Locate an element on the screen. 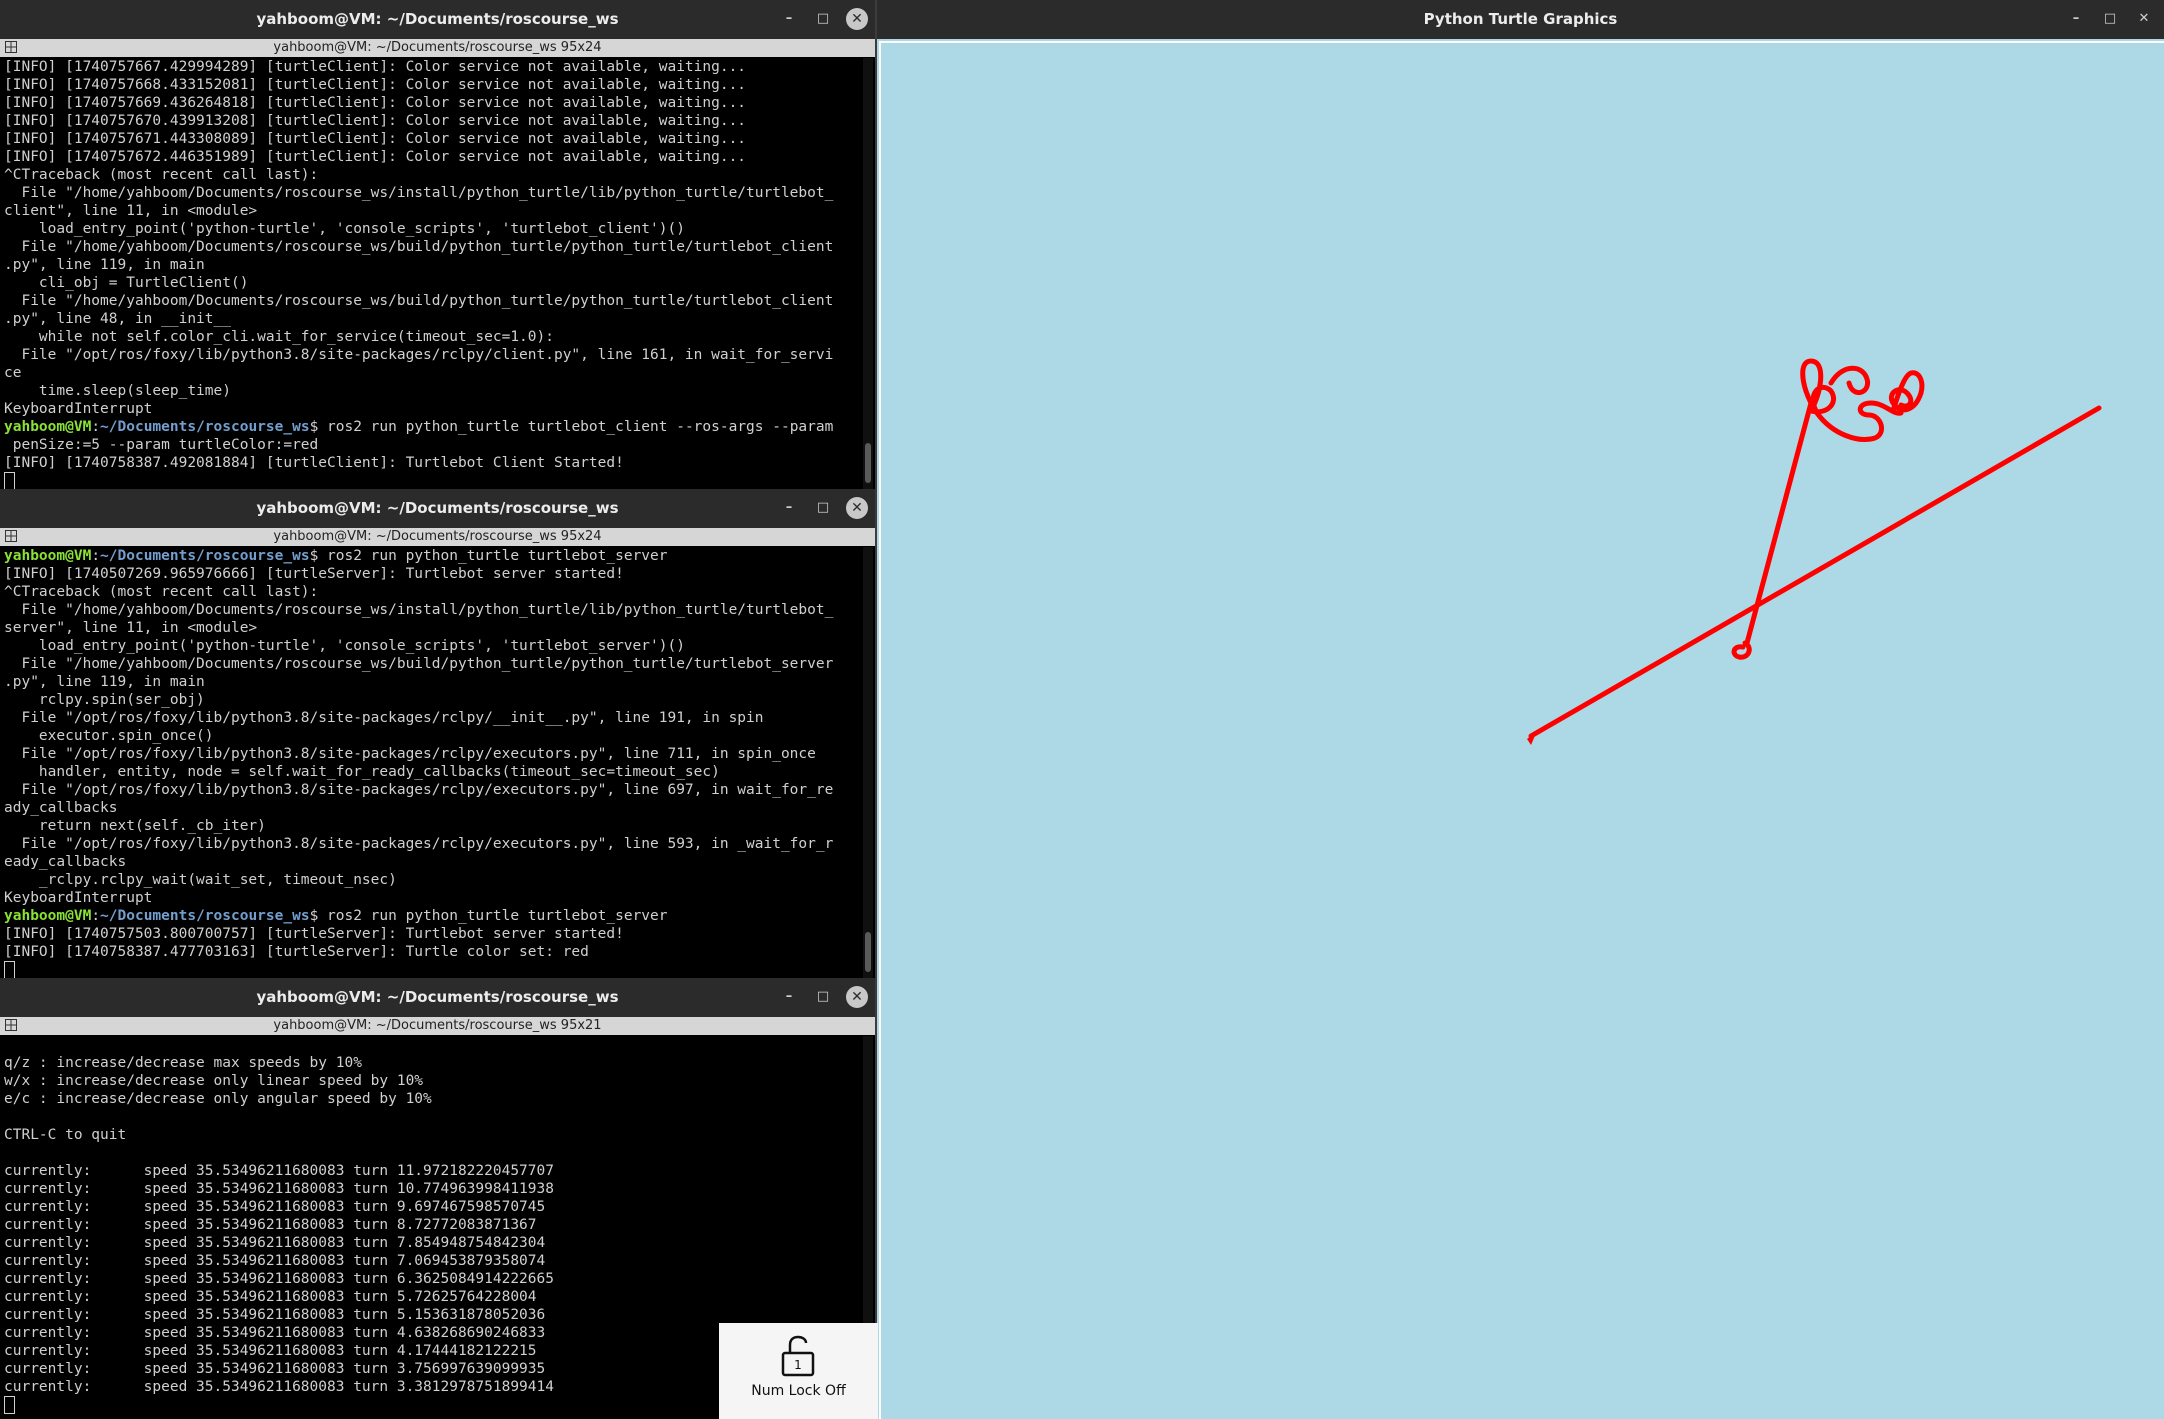 The width and height of the screenshot is (2164, 1419). turtle-path-start-knot is located at coordinates (1741, 650).